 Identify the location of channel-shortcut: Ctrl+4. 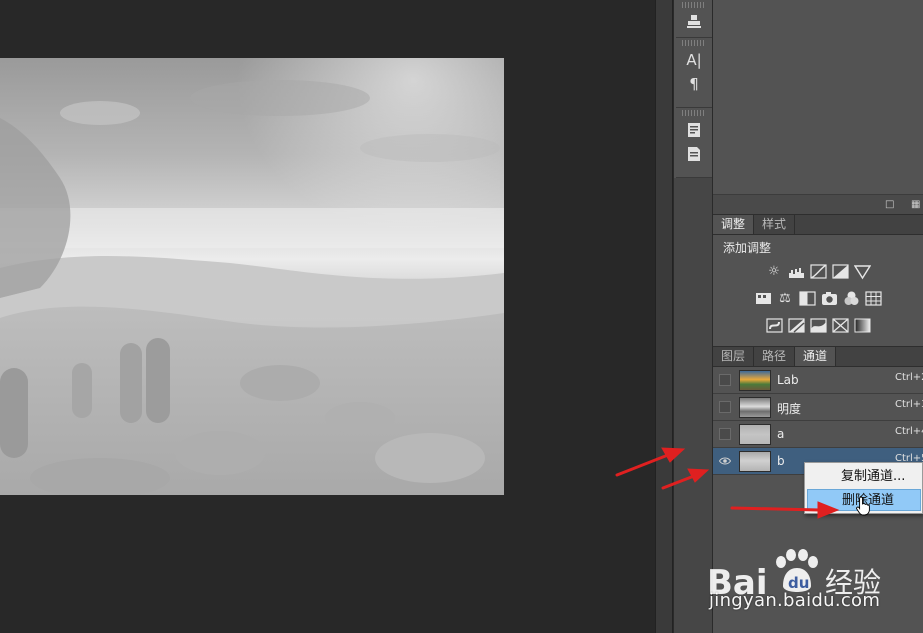
(909, 431).